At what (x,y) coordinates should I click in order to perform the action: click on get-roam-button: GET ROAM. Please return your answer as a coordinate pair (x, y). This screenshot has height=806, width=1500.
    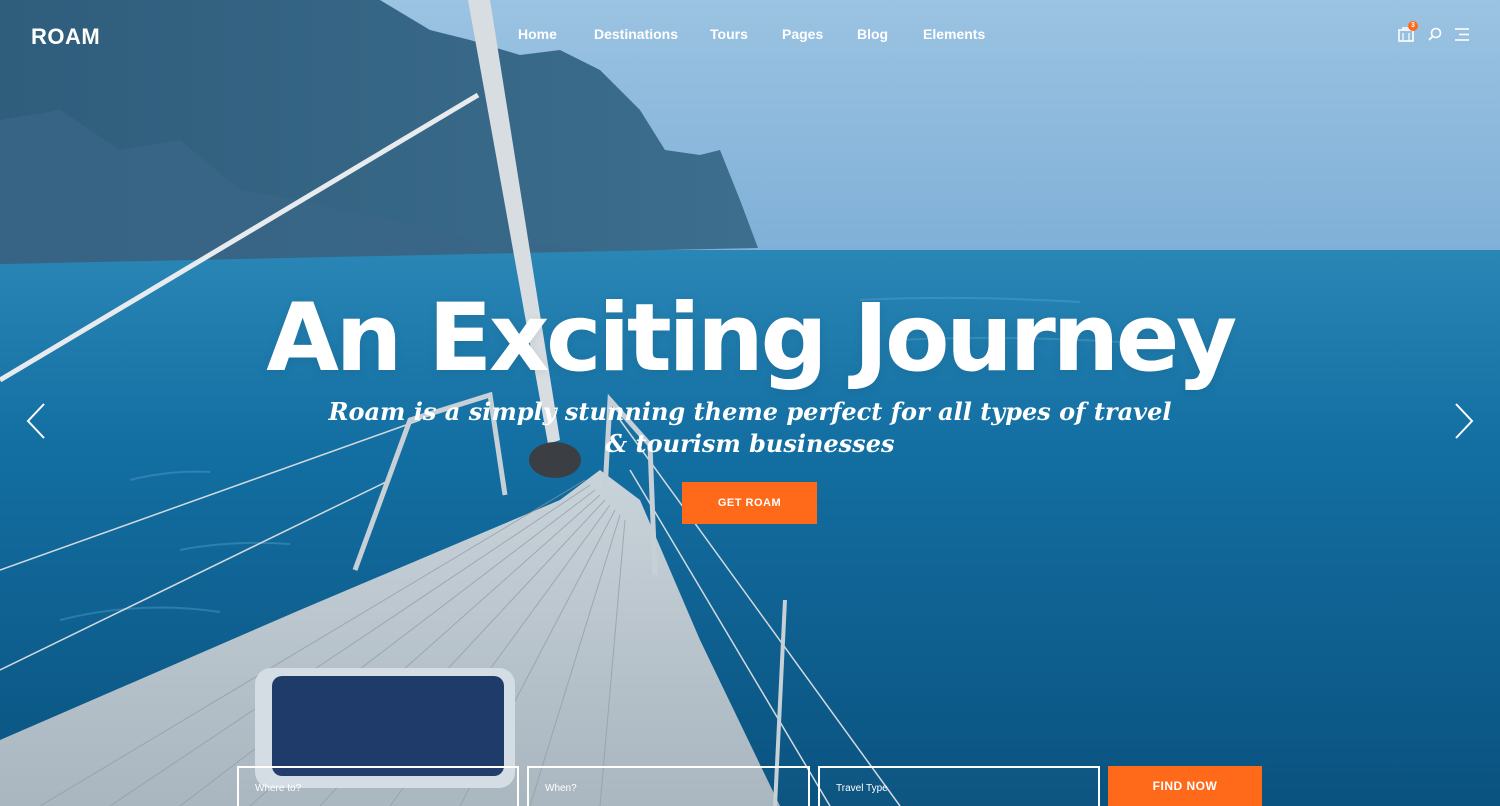
    Looking at the image, I should click on (749, 503).